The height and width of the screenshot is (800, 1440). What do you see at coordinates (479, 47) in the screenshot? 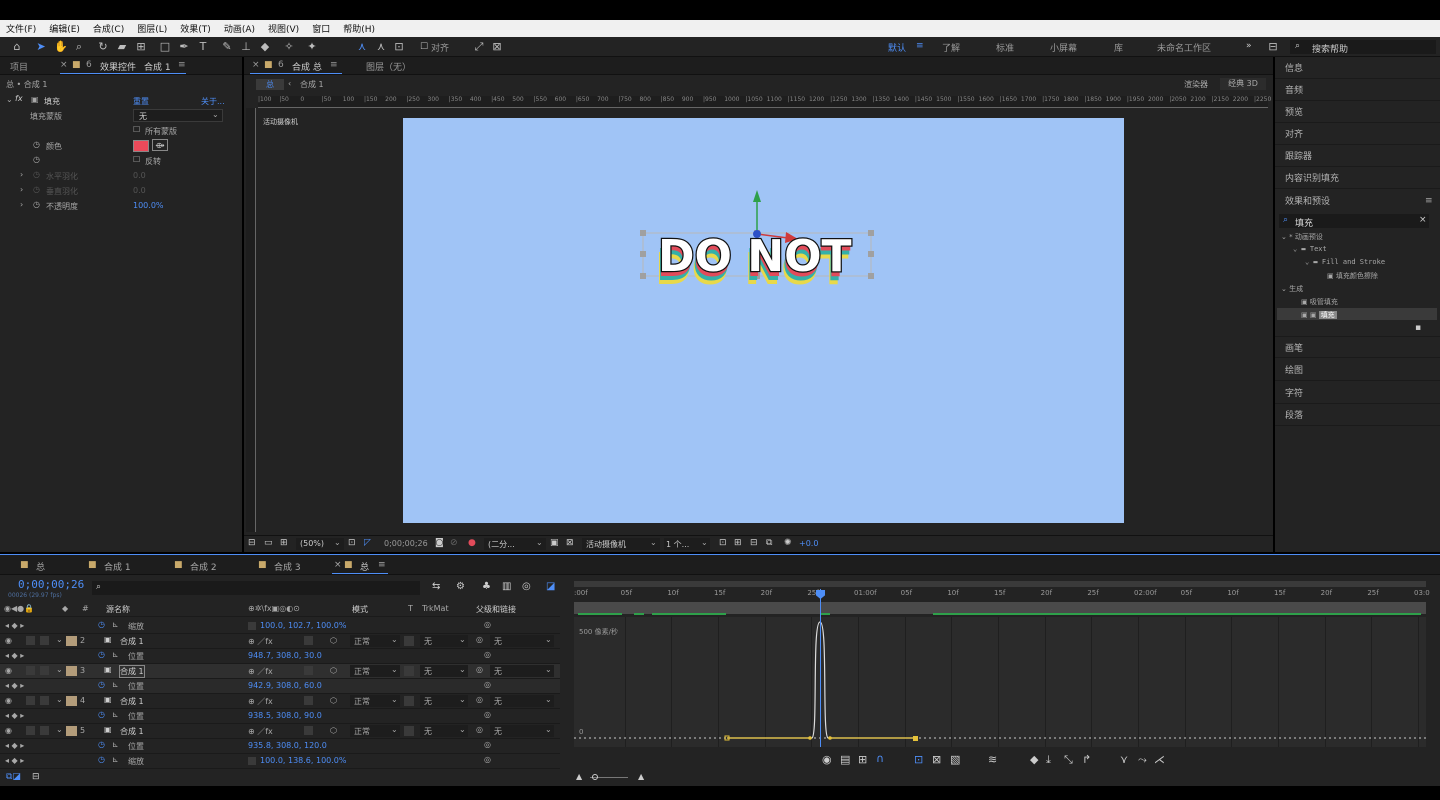
I see `snap-icon: ⤢` at bounding box center [479, 47].